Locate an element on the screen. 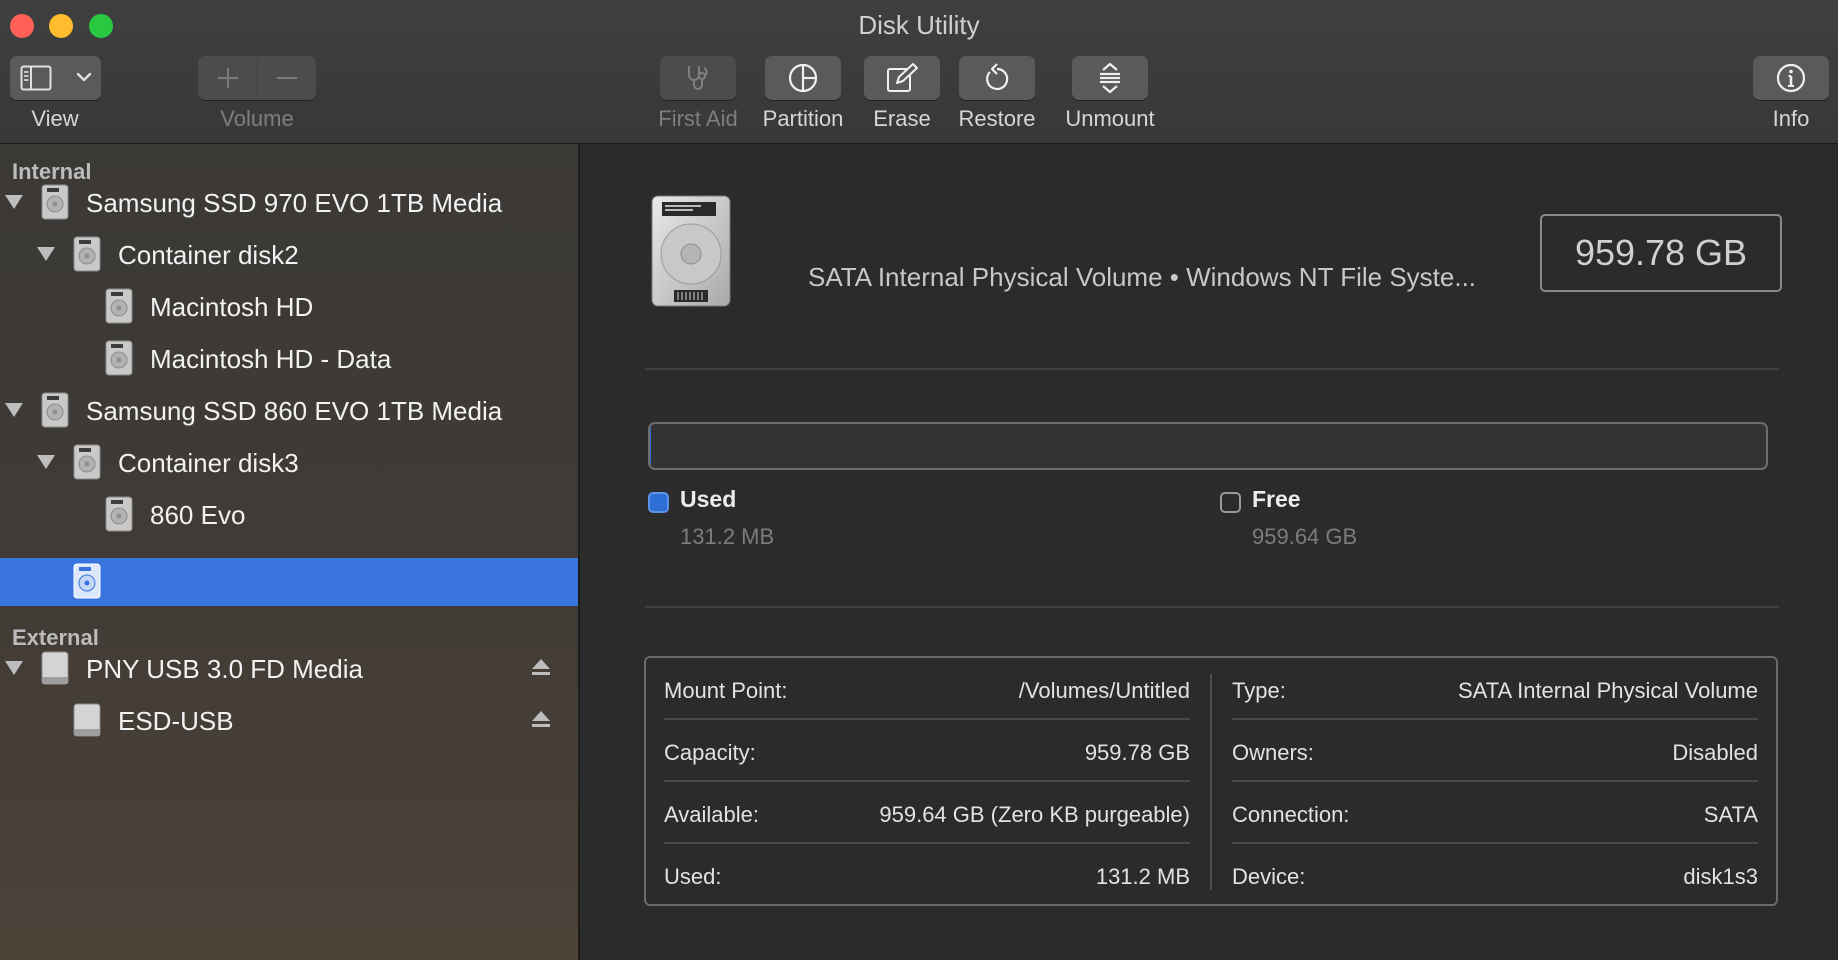 The height and width of the screenshot is (960, 1838). erase-label: Erase is located at coordinates (902, 118).